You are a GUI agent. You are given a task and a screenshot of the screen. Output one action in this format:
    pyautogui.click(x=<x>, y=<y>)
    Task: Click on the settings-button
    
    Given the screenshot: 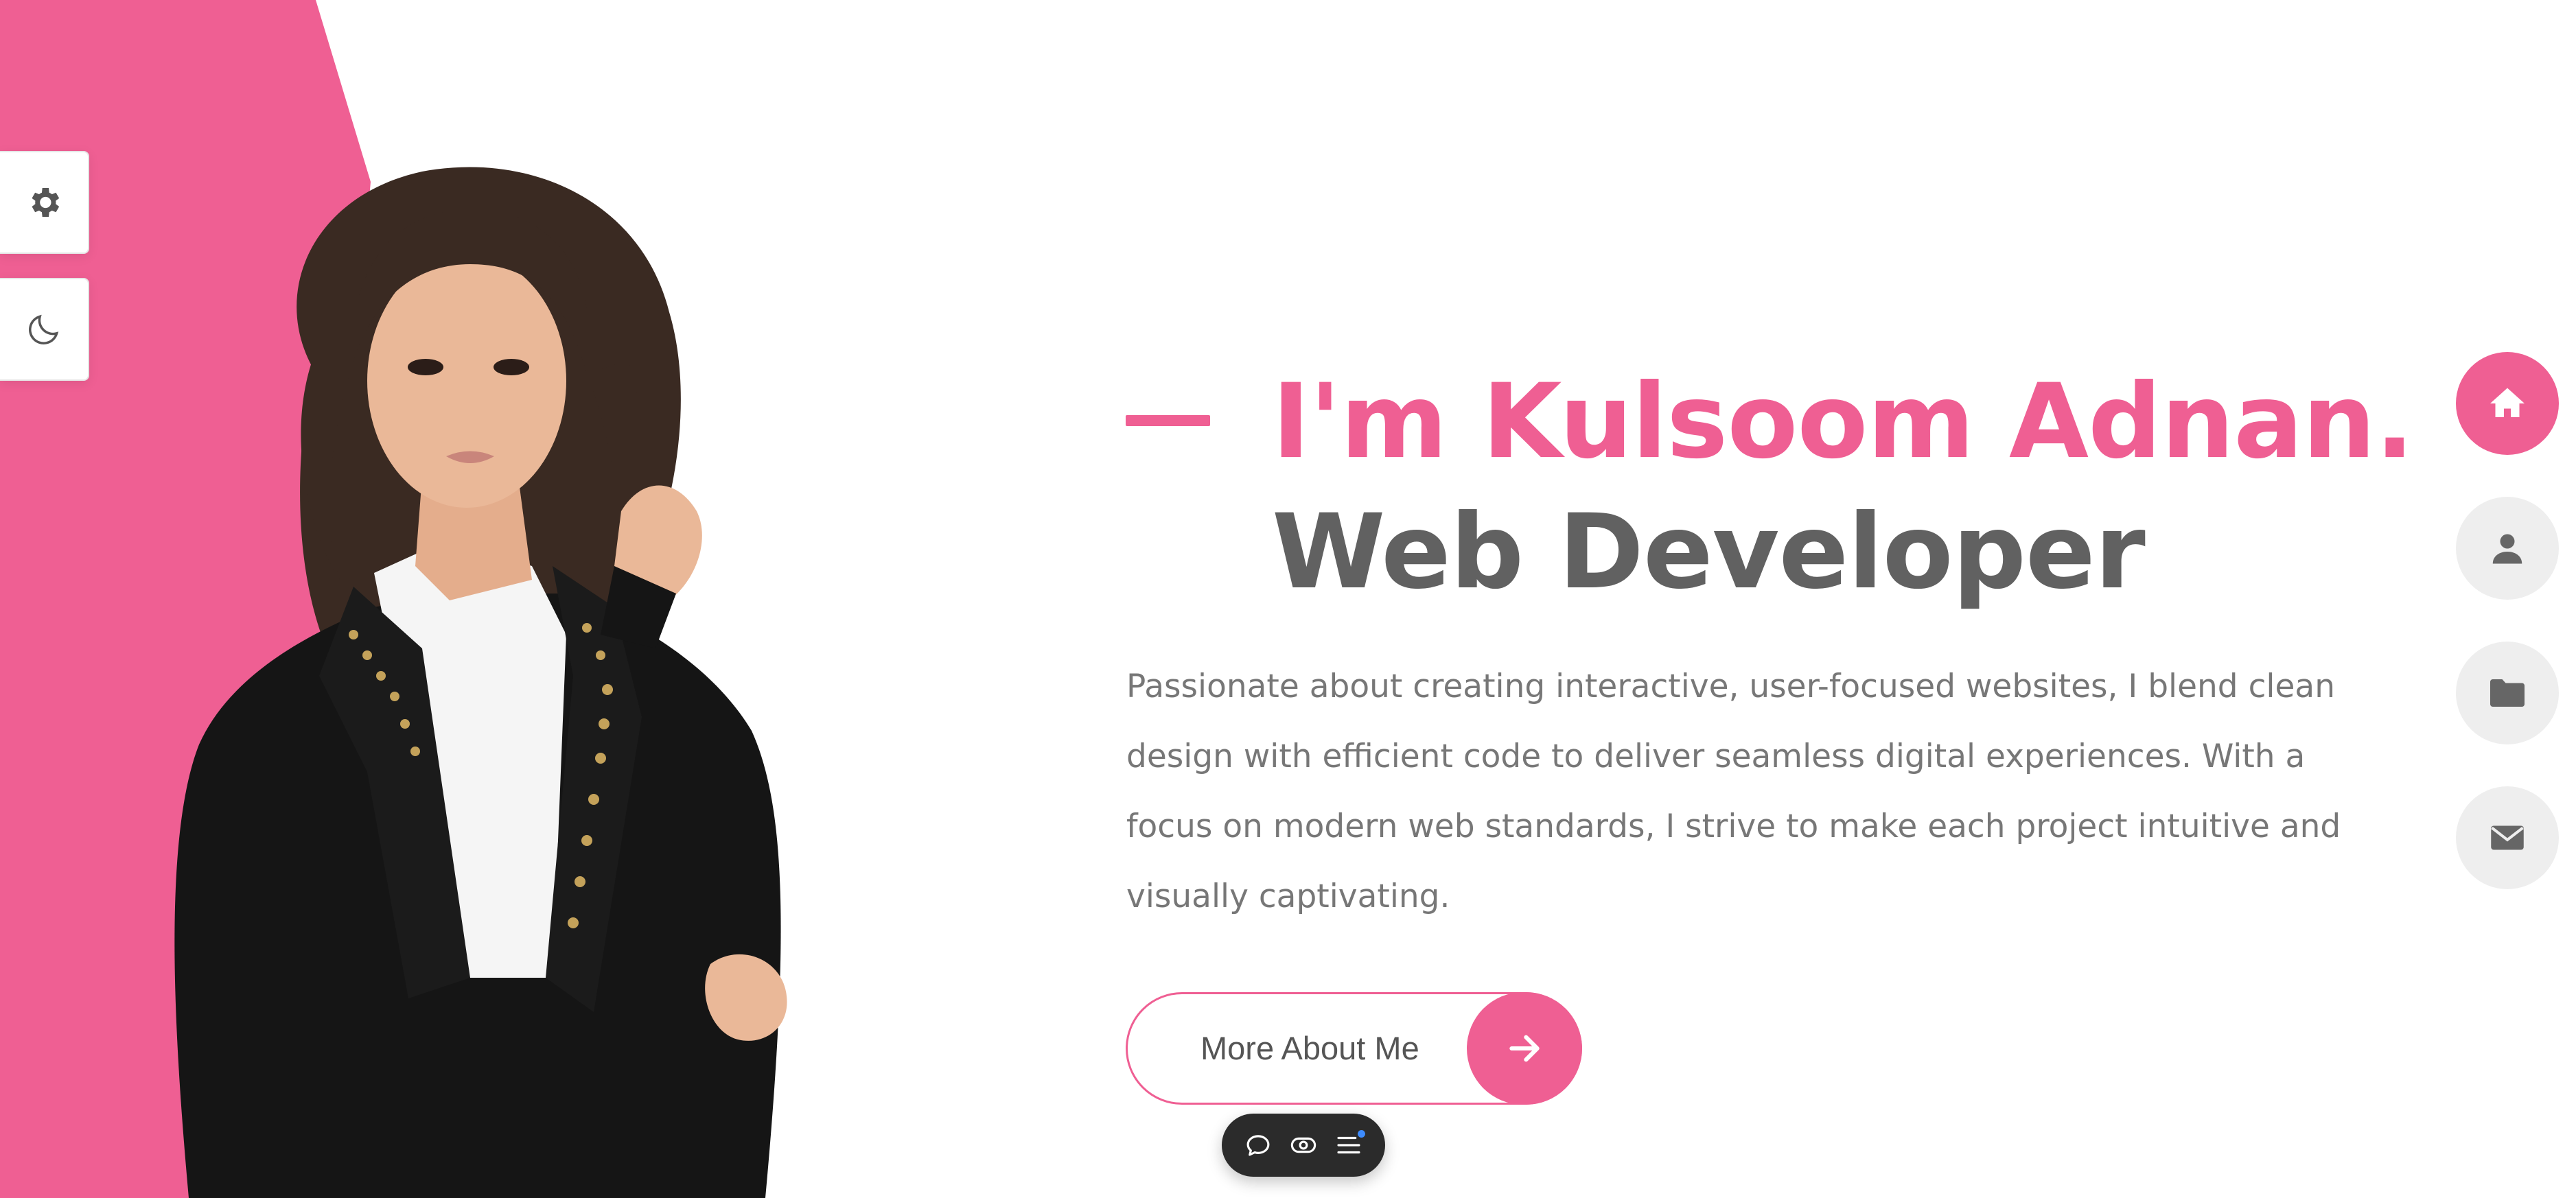 What is the action you would take?
    pyautogui.click(x=45, y=202)
    